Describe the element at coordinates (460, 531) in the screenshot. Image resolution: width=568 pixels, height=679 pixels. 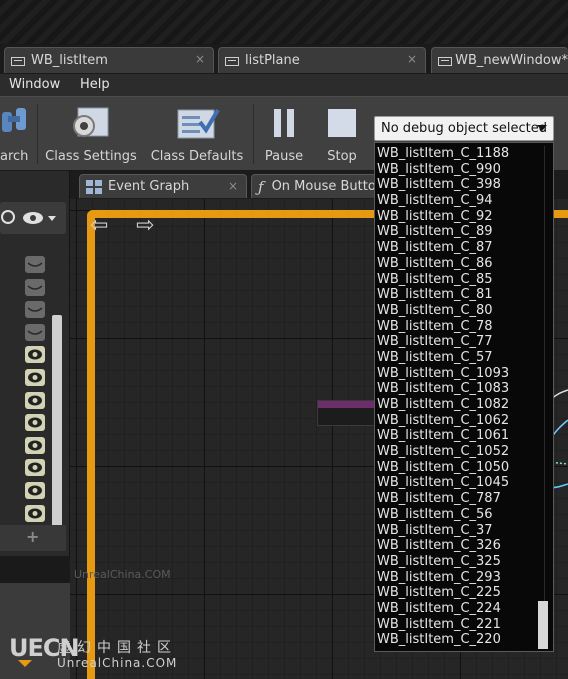
I see `debug-object-option: WB_listItem_C_37` at that location.